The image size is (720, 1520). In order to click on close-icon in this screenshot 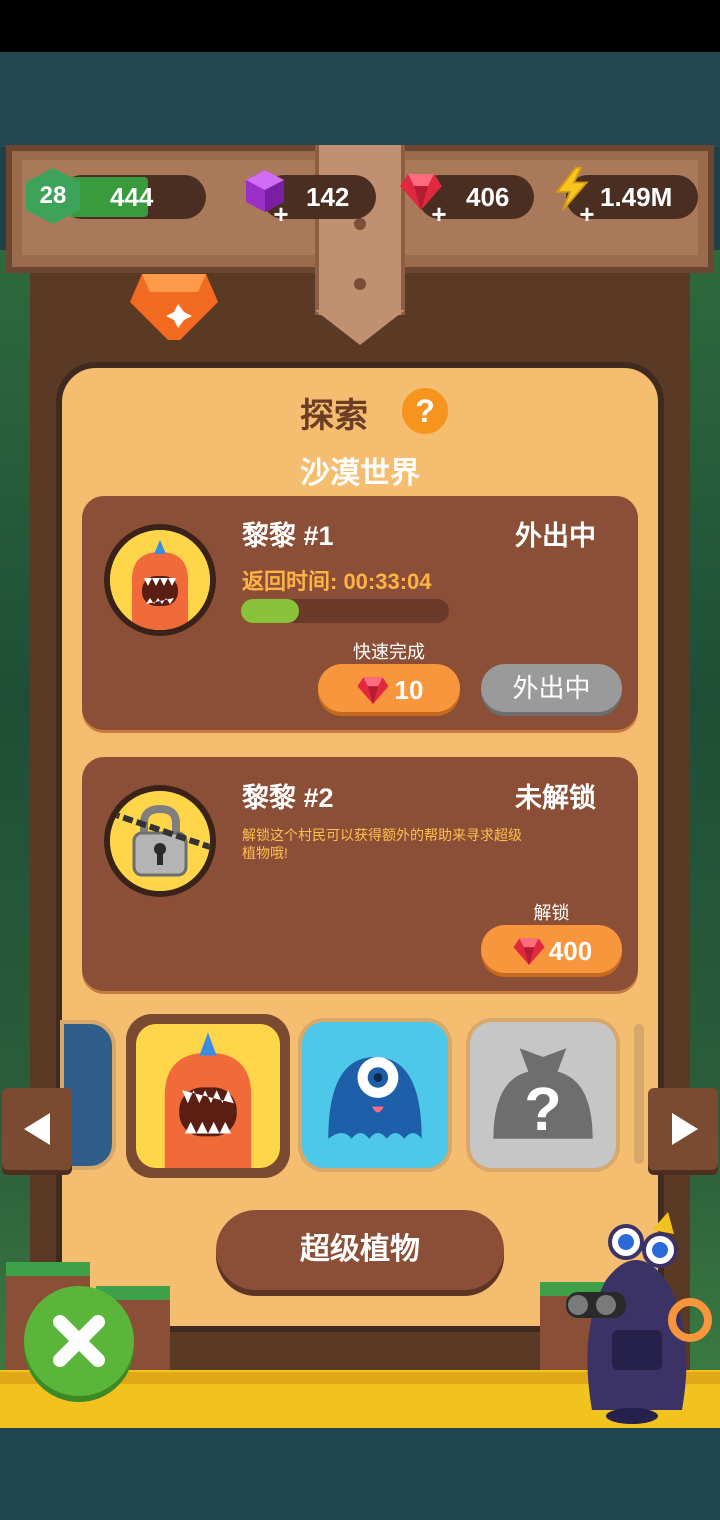, I will do `click(79, 1341)`.